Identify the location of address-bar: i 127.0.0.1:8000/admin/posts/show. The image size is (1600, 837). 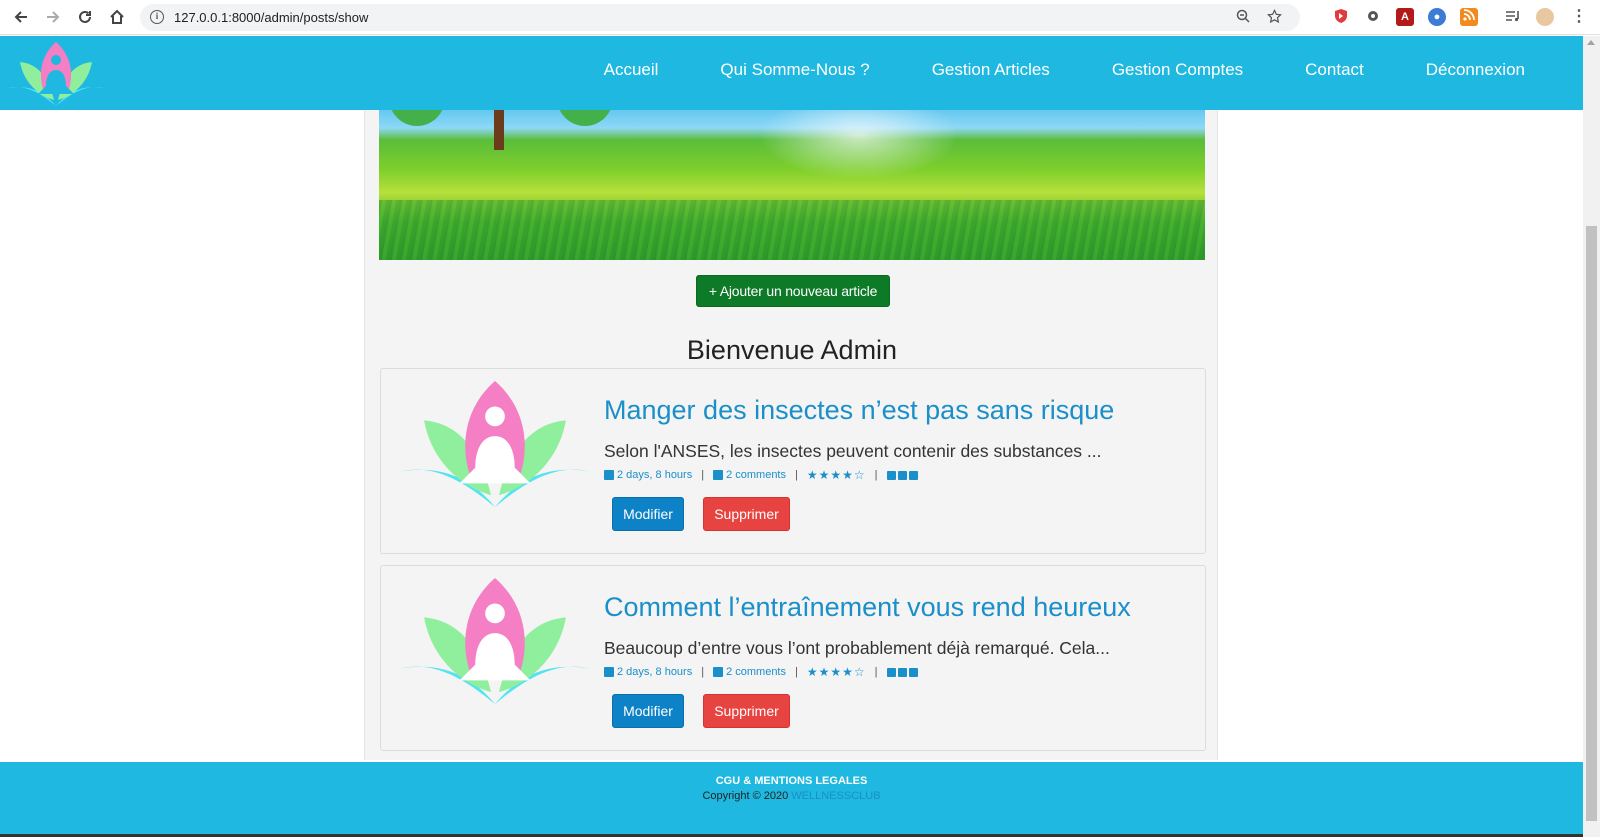
(720, 17).